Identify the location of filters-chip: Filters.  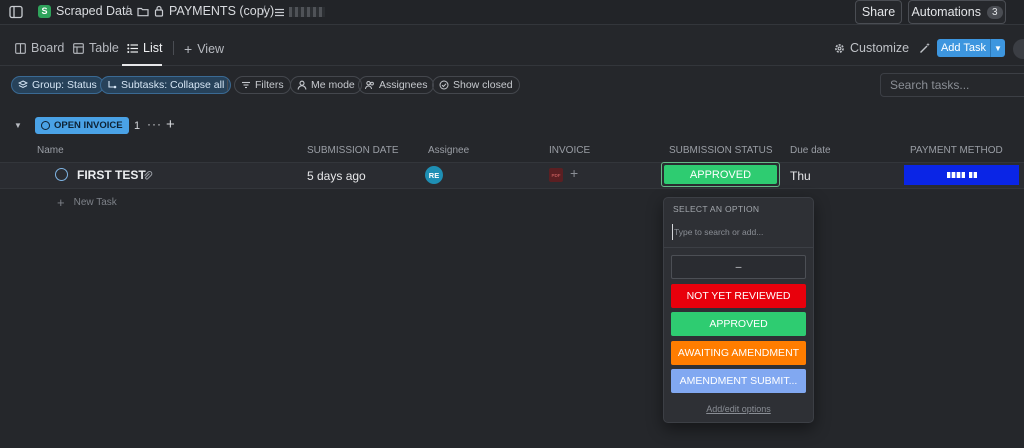
(262, 85).